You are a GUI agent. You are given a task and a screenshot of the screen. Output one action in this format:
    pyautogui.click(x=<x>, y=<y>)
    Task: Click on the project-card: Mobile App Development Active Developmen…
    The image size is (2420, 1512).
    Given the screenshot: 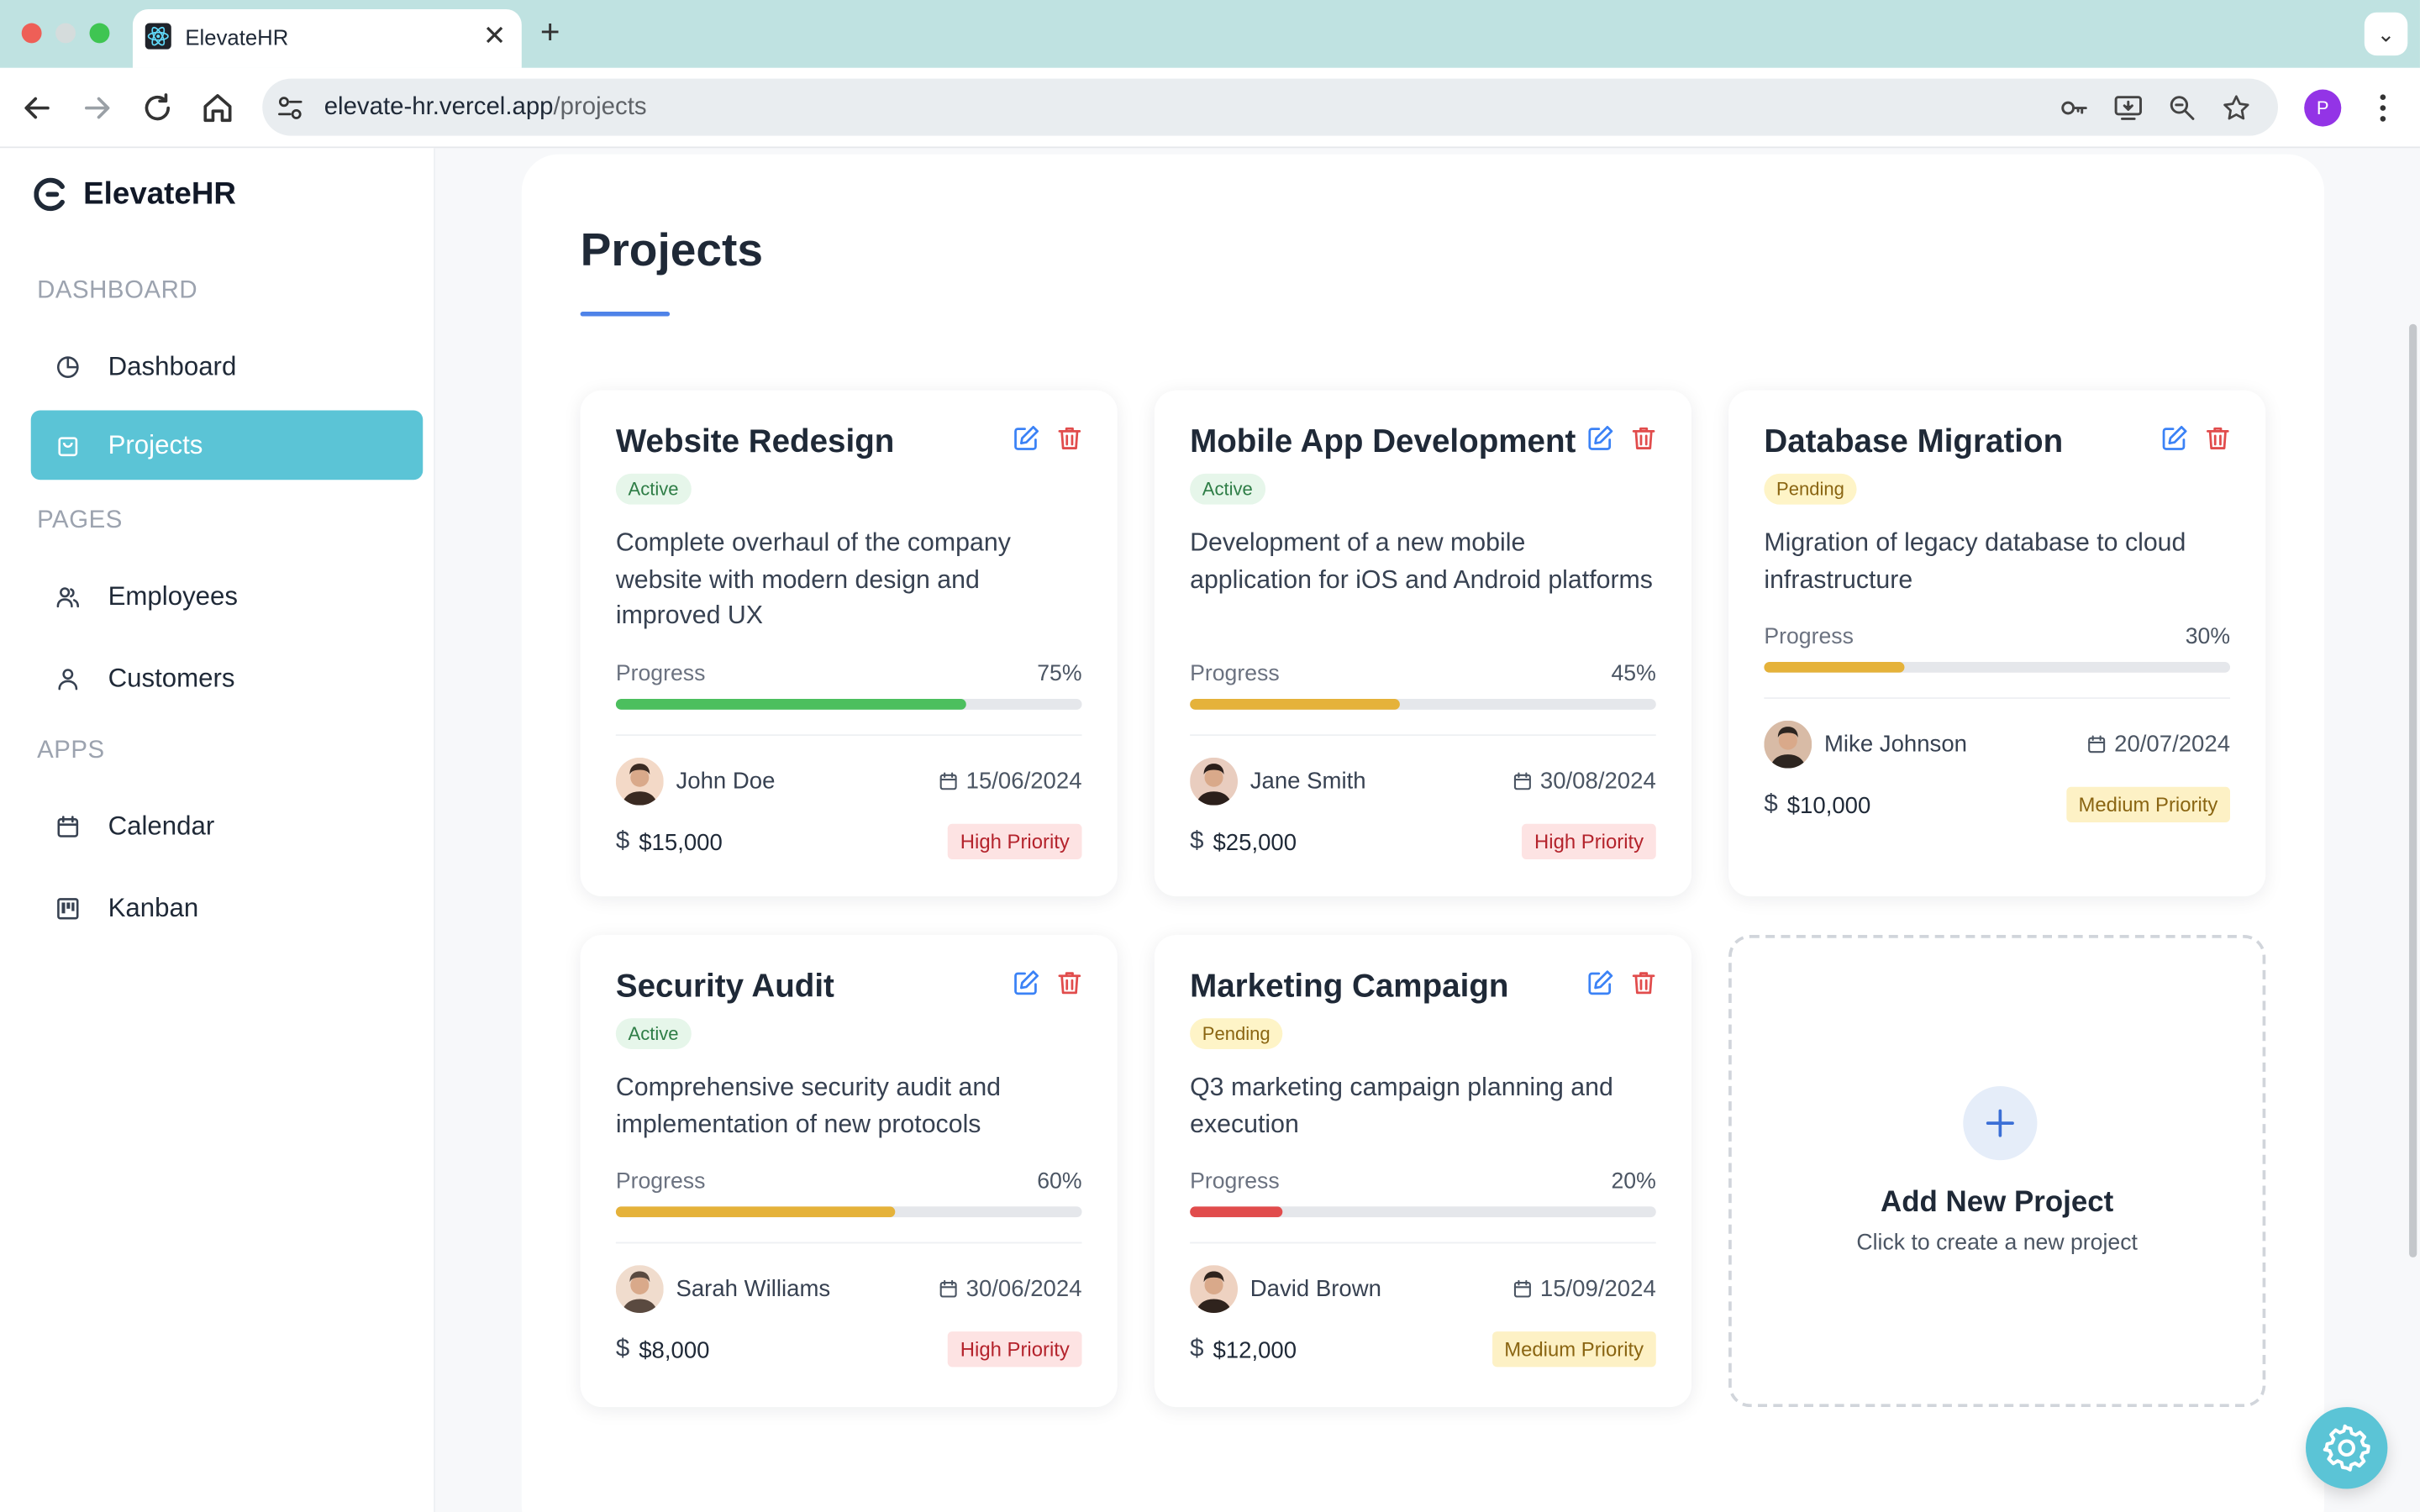 What is the action you would take?
    pyautogui.click(x=1423, y=643)
    